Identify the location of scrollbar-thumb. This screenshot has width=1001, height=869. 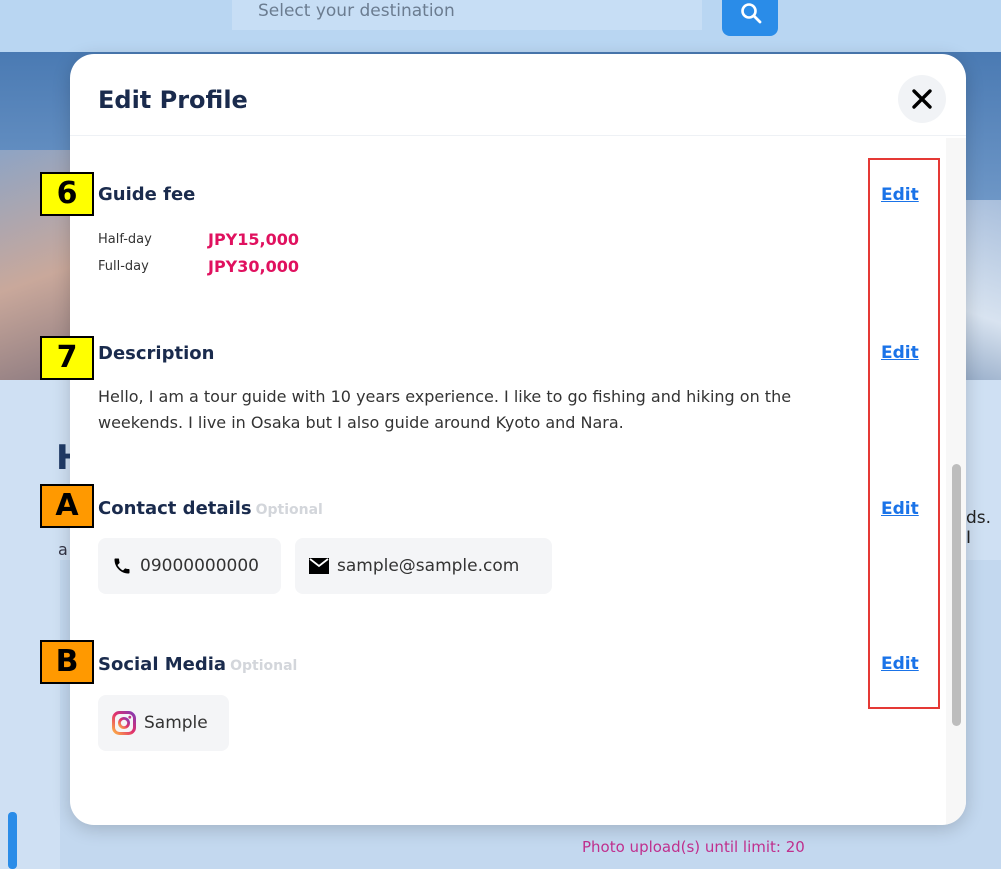
(956, 595).